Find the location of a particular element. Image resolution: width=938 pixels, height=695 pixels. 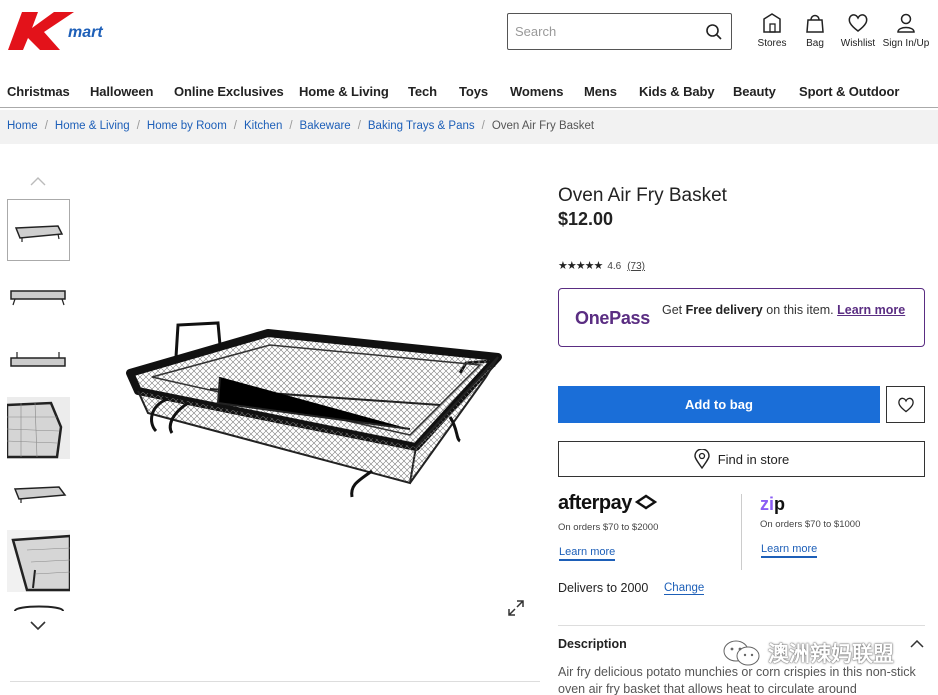

product-title: Oven Air Fry Basket is located at coordinates (642, 195).